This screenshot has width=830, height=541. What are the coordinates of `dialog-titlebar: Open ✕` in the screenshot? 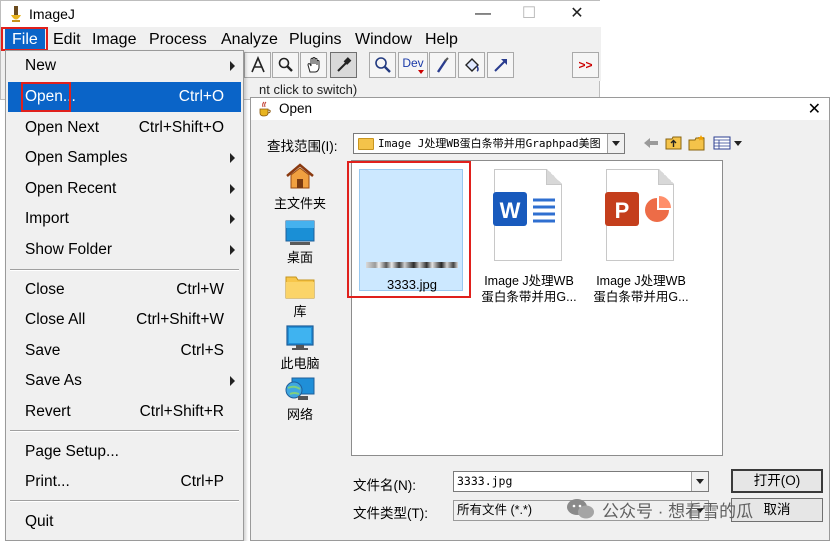 It's located at (540, 109).